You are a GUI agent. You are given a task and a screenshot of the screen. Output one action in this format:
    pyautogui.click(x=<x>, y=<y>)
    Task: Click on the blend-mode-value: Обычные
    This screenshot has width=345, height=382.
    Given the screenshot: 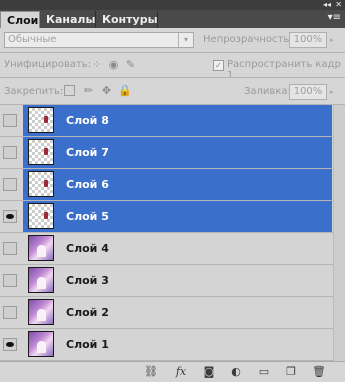 What is the action you would take?
    pyautogui.click(x=32, y=39)
    